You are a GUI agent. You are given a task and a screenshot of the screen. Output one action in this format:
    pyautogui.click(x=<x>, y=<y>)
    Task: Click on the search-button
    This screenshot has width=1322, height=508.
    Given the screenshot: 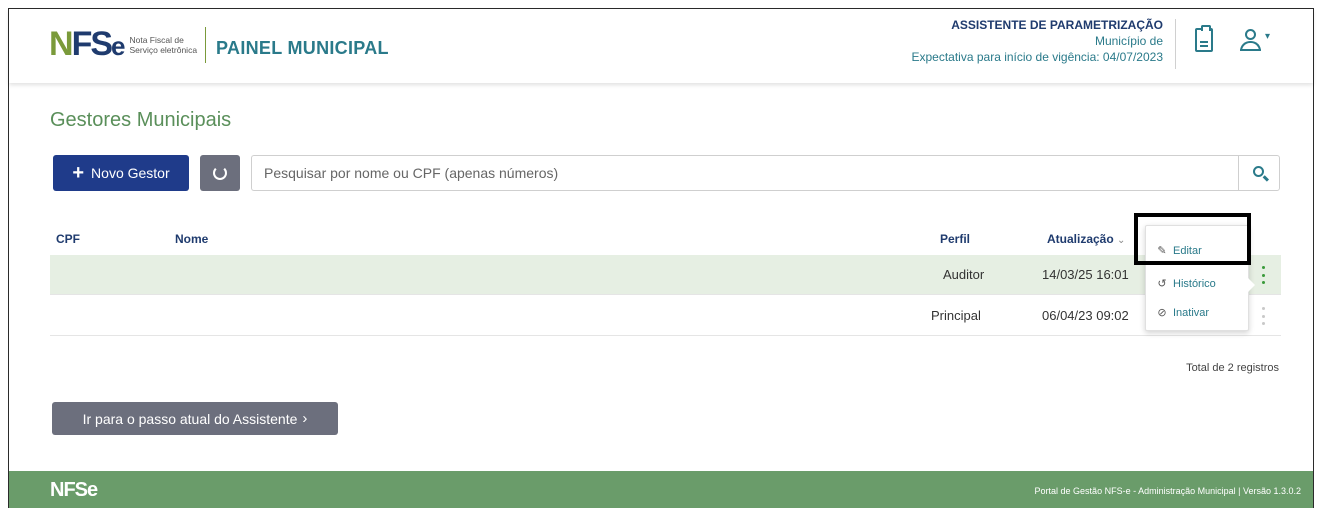 What is the action you would take?
    pyautogui.click(x=1259, y=173)
    